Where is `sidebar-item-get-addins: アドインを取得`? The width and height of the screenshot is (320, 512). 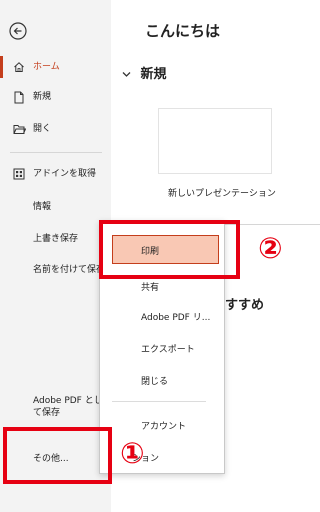 sidebar-item-get-addins: アドインを取得 is located at coordinates (55, 174).